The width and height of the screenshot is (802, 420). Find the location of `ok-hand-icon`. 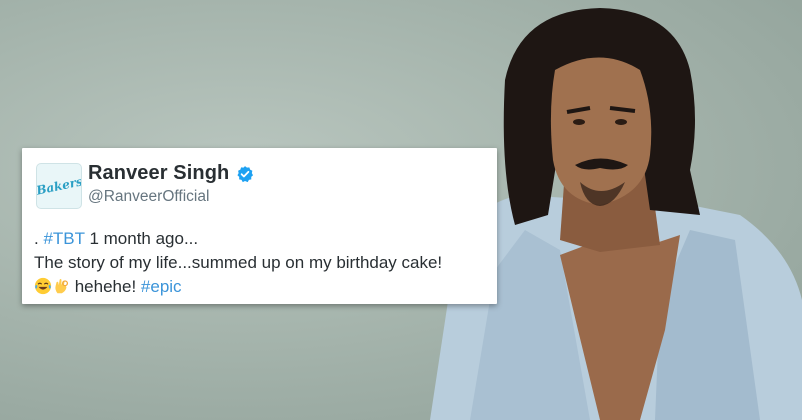

ok-hand-icon is located at coordinates (61, 286).